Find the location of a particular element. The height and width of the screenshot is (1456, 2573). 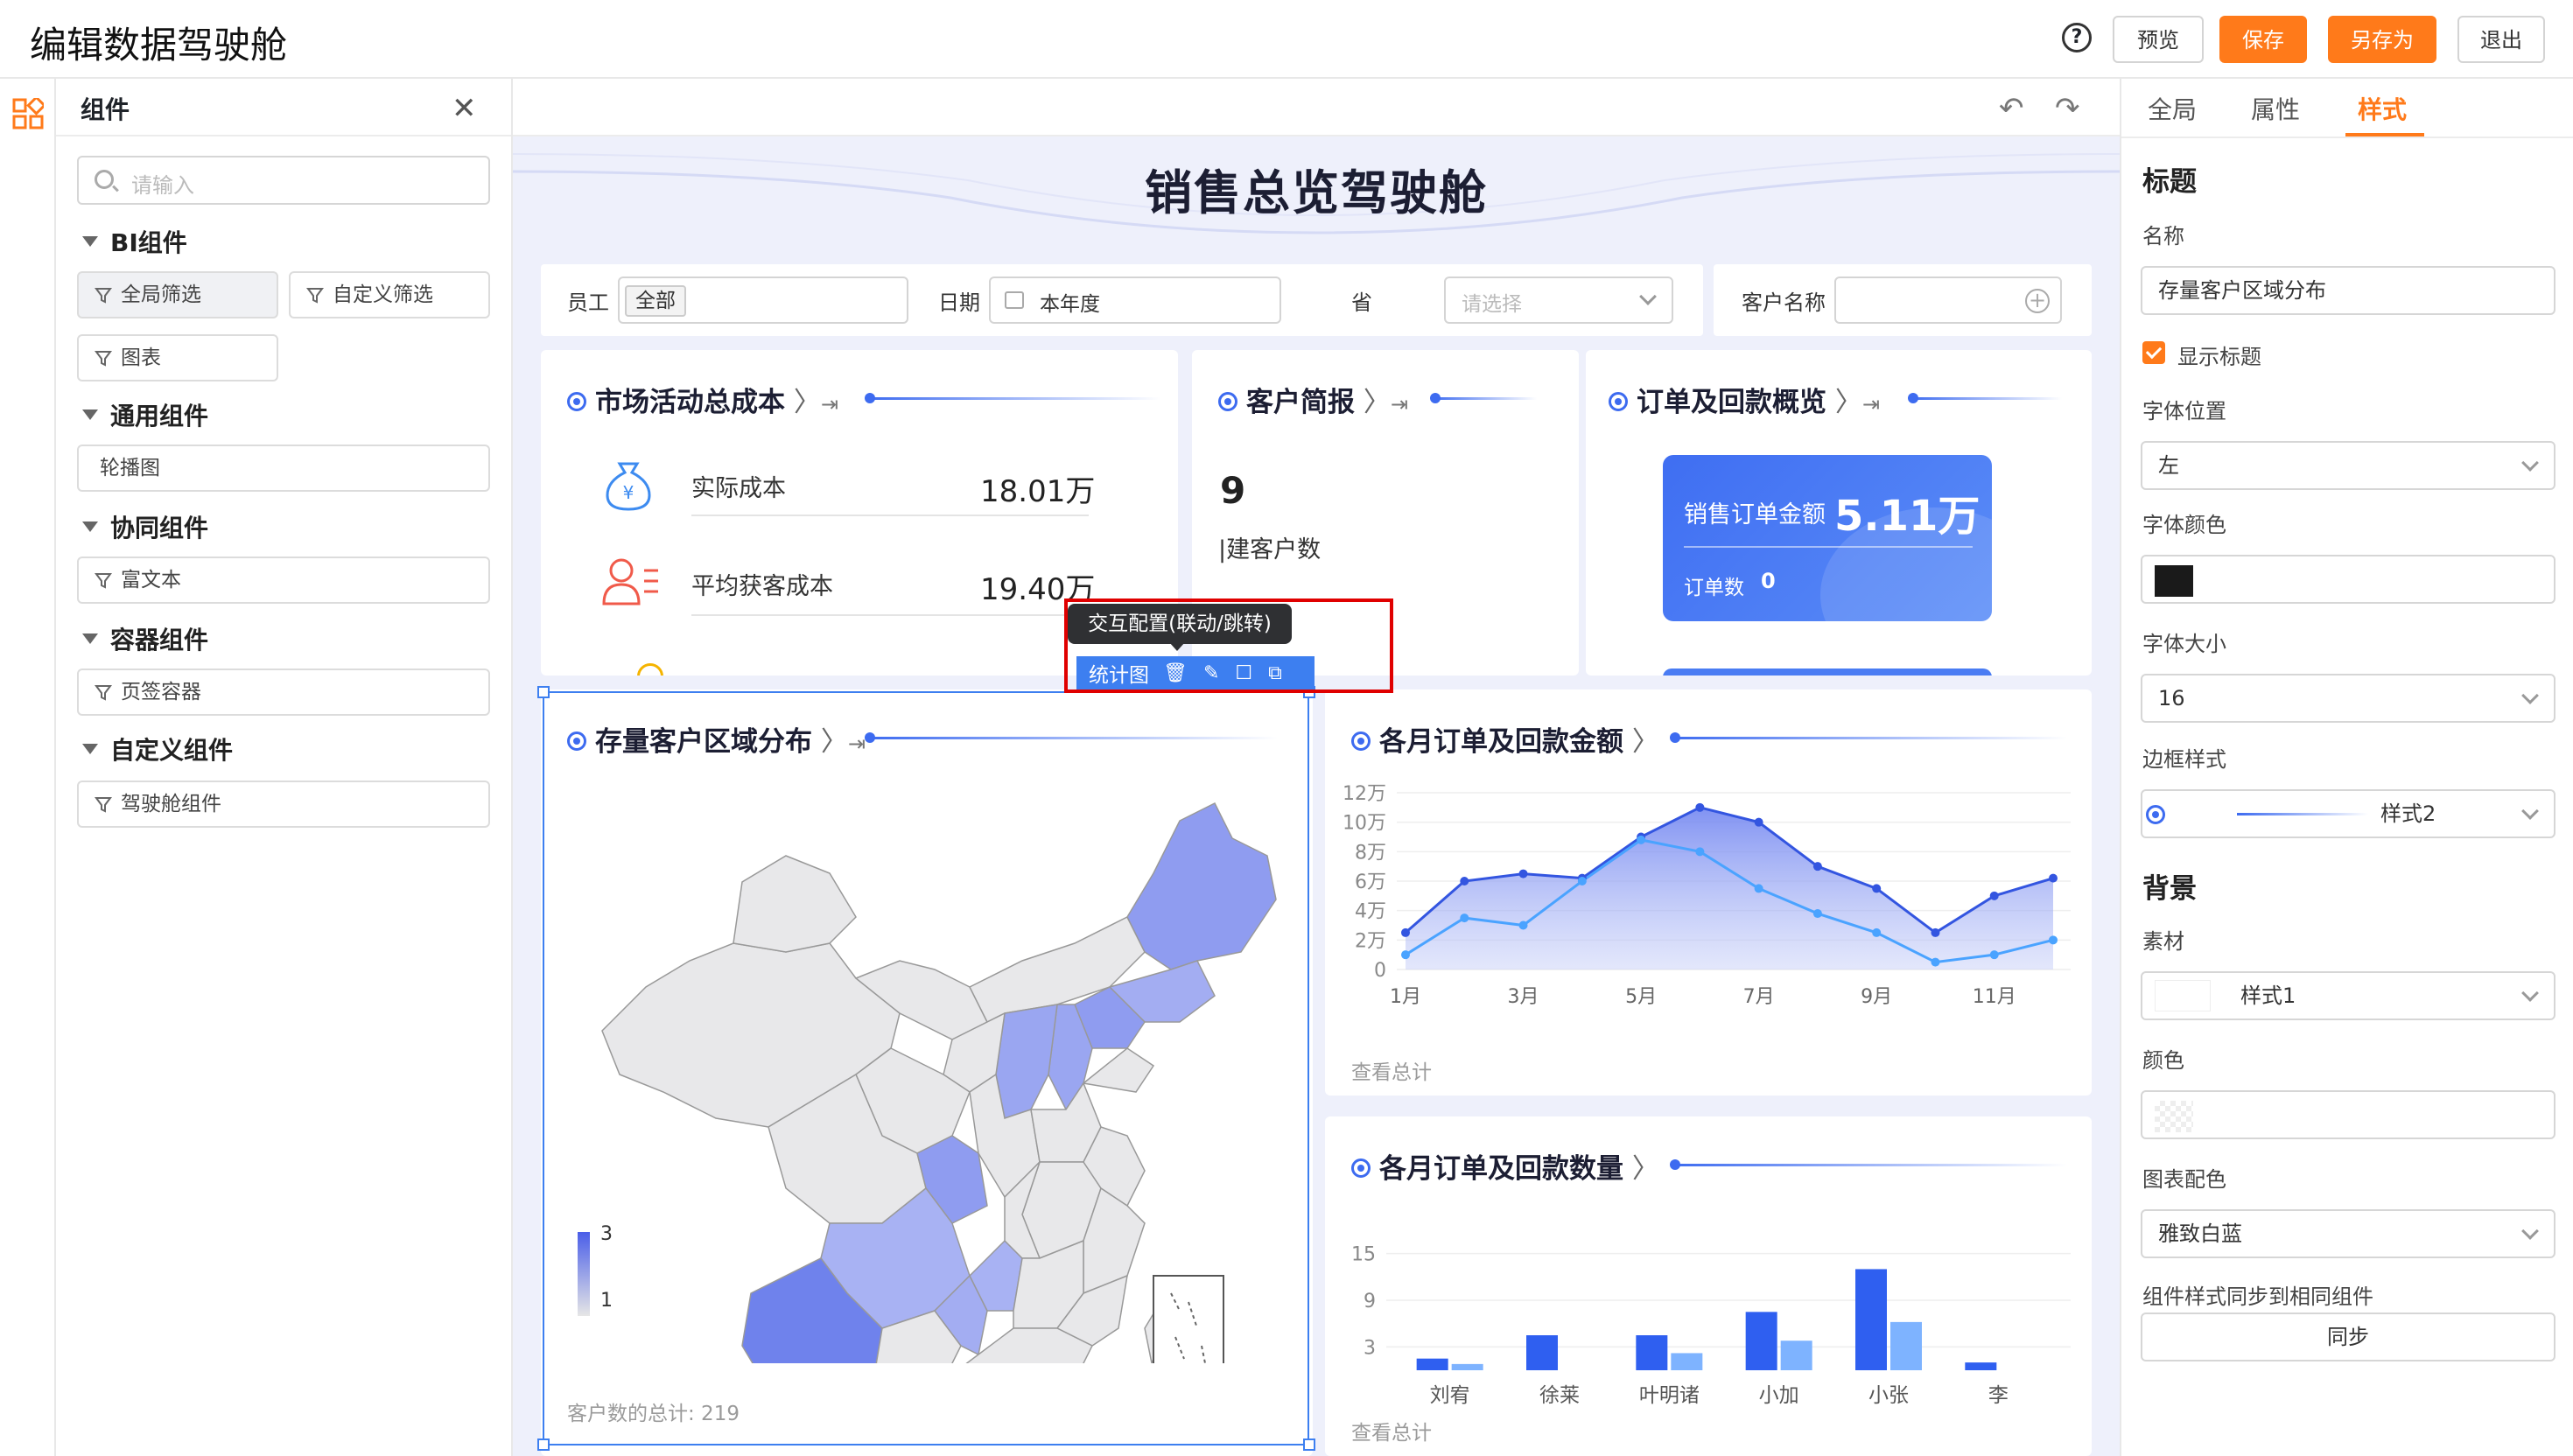

font-size-select: 16 is located at coordinates (2348, 698).